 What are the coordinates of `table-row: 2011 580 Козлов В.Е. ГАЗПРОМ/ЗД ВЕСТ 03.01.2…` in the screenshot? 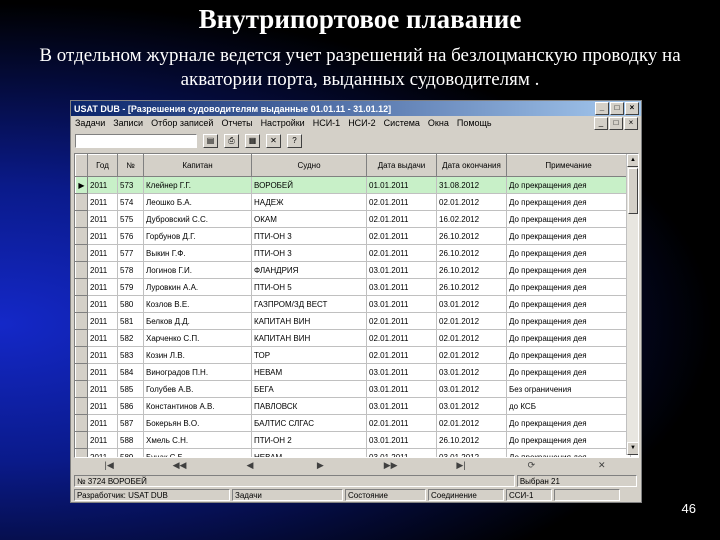 It's located at (353, 304).